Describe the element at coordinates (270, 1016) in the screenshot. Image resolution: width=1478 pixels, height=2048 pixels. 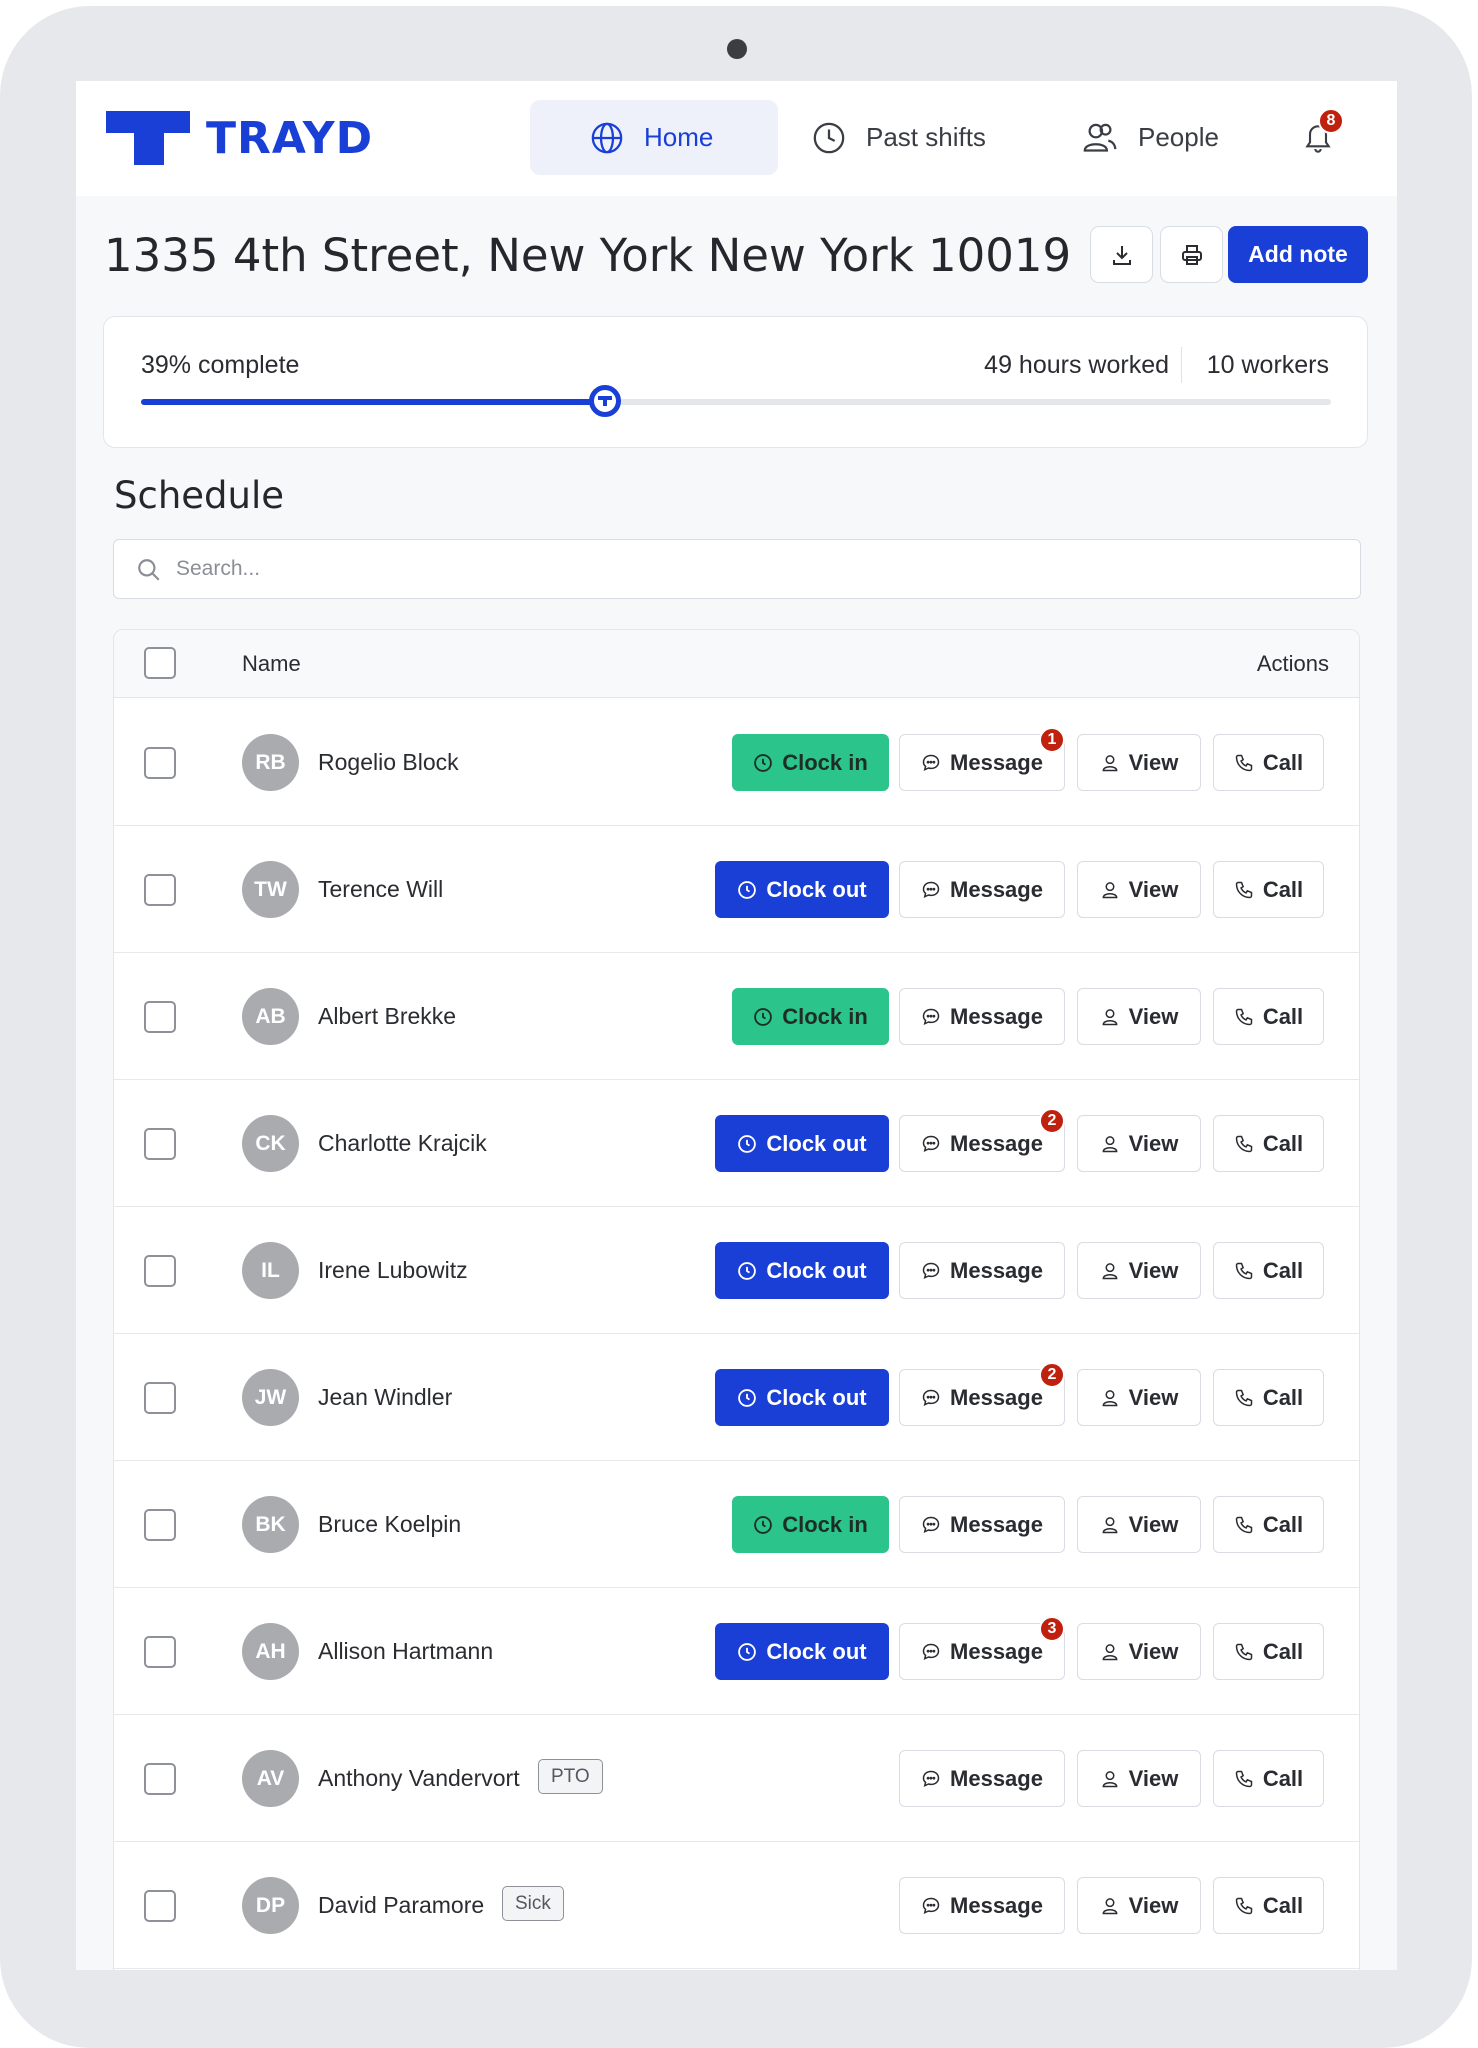
I see `avatar: AB` at that location.